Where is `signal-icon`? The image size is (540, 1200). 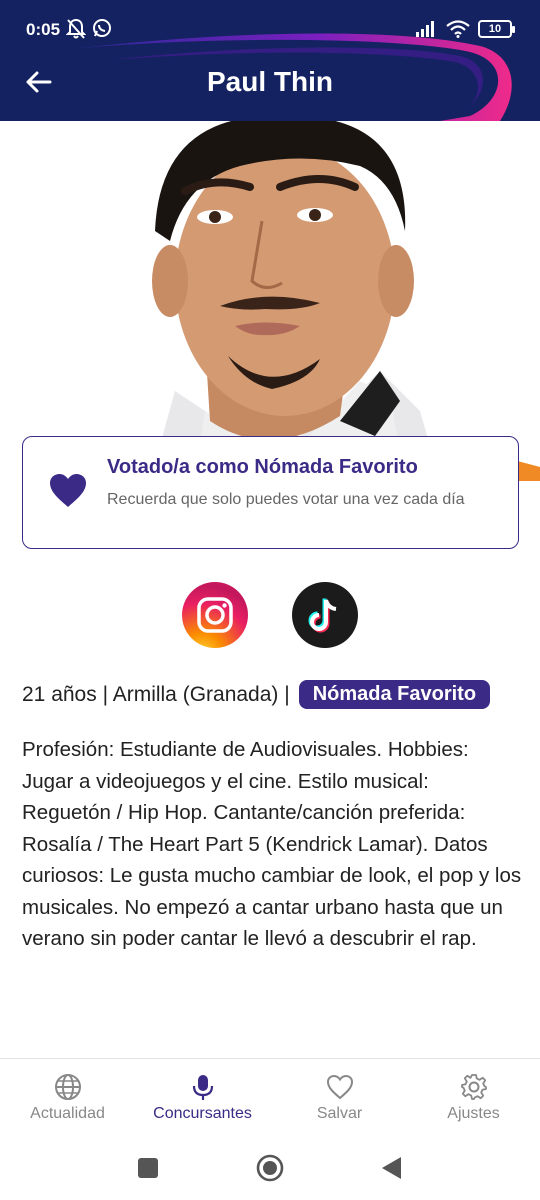
signal-icon is located at coordinates (425, 29).